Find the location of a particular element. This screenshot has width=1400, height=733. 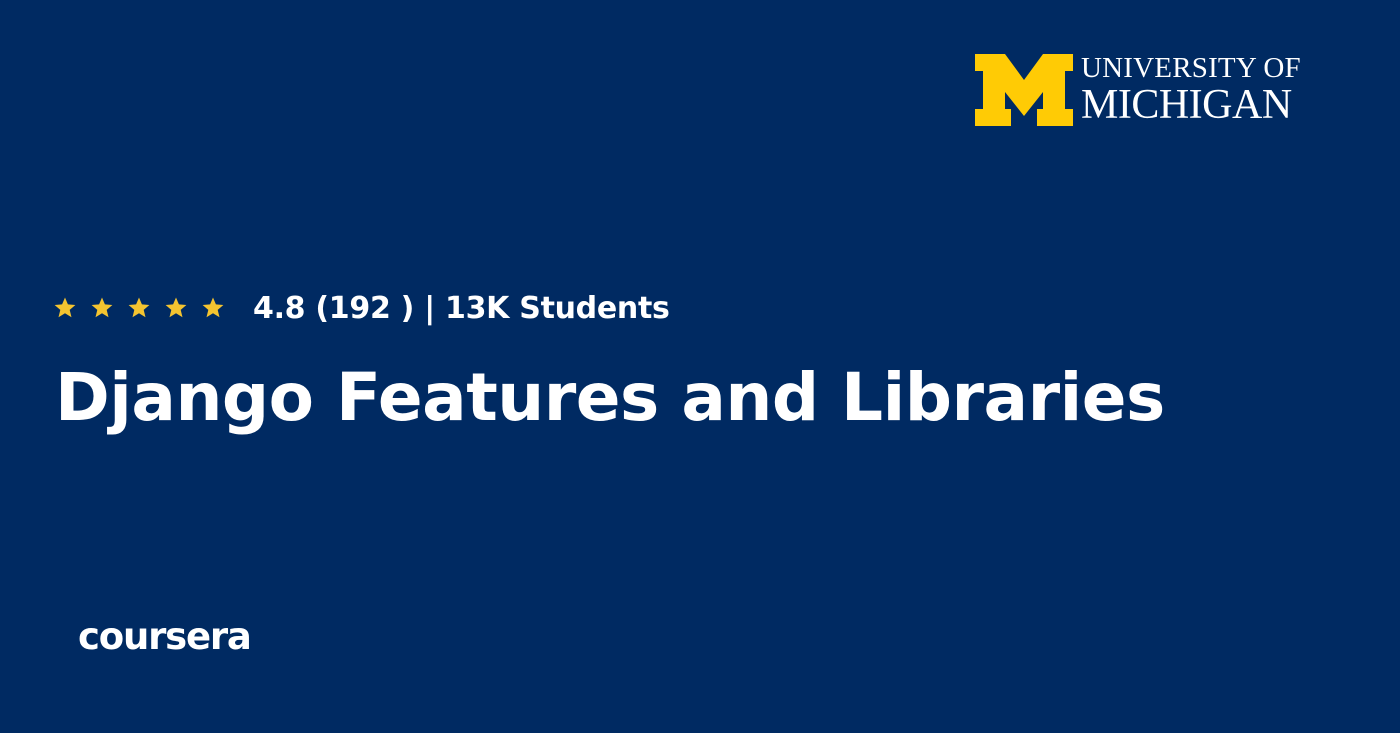

coursera-logo: coursera is located at coordinates (165, 636).